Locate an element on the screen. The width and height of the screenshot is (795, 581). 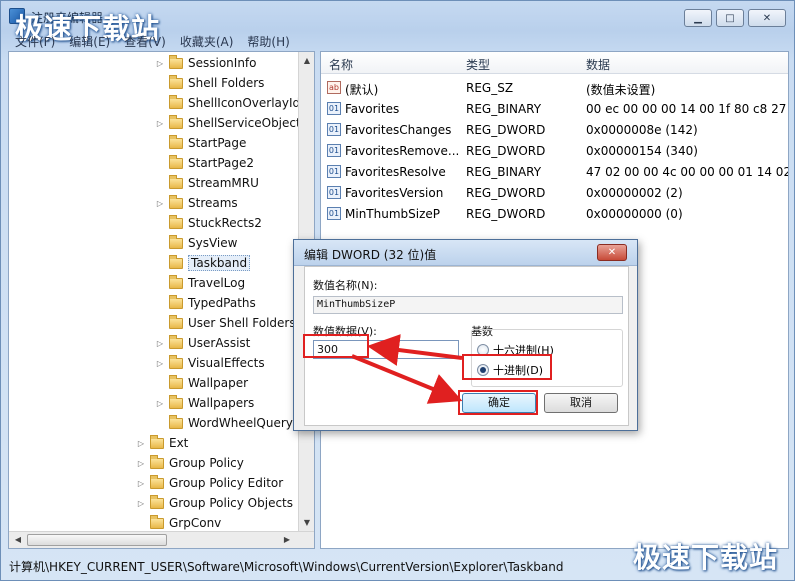
minimize-button: ▁ is located at coordinates (698, 18).